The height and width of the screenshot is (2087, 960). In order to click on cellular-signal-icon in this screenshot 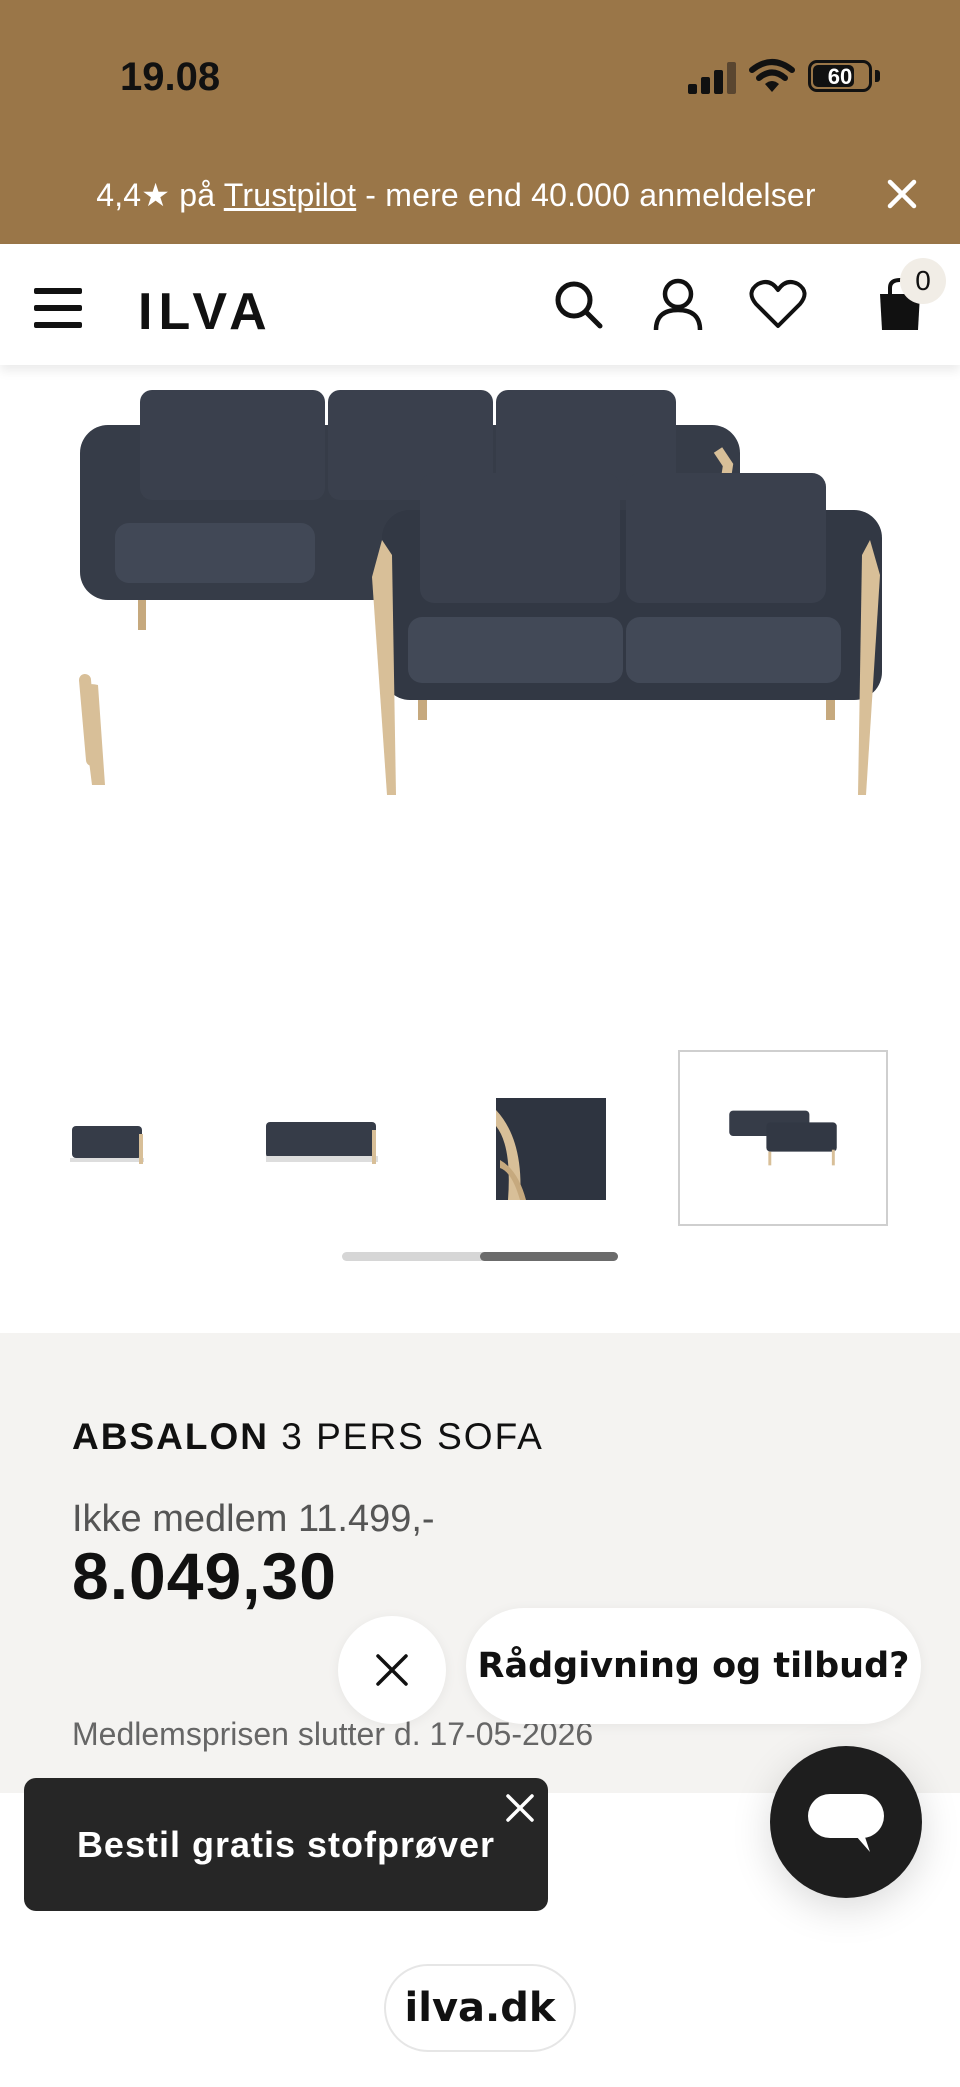, I will do `click(712, 78)`.